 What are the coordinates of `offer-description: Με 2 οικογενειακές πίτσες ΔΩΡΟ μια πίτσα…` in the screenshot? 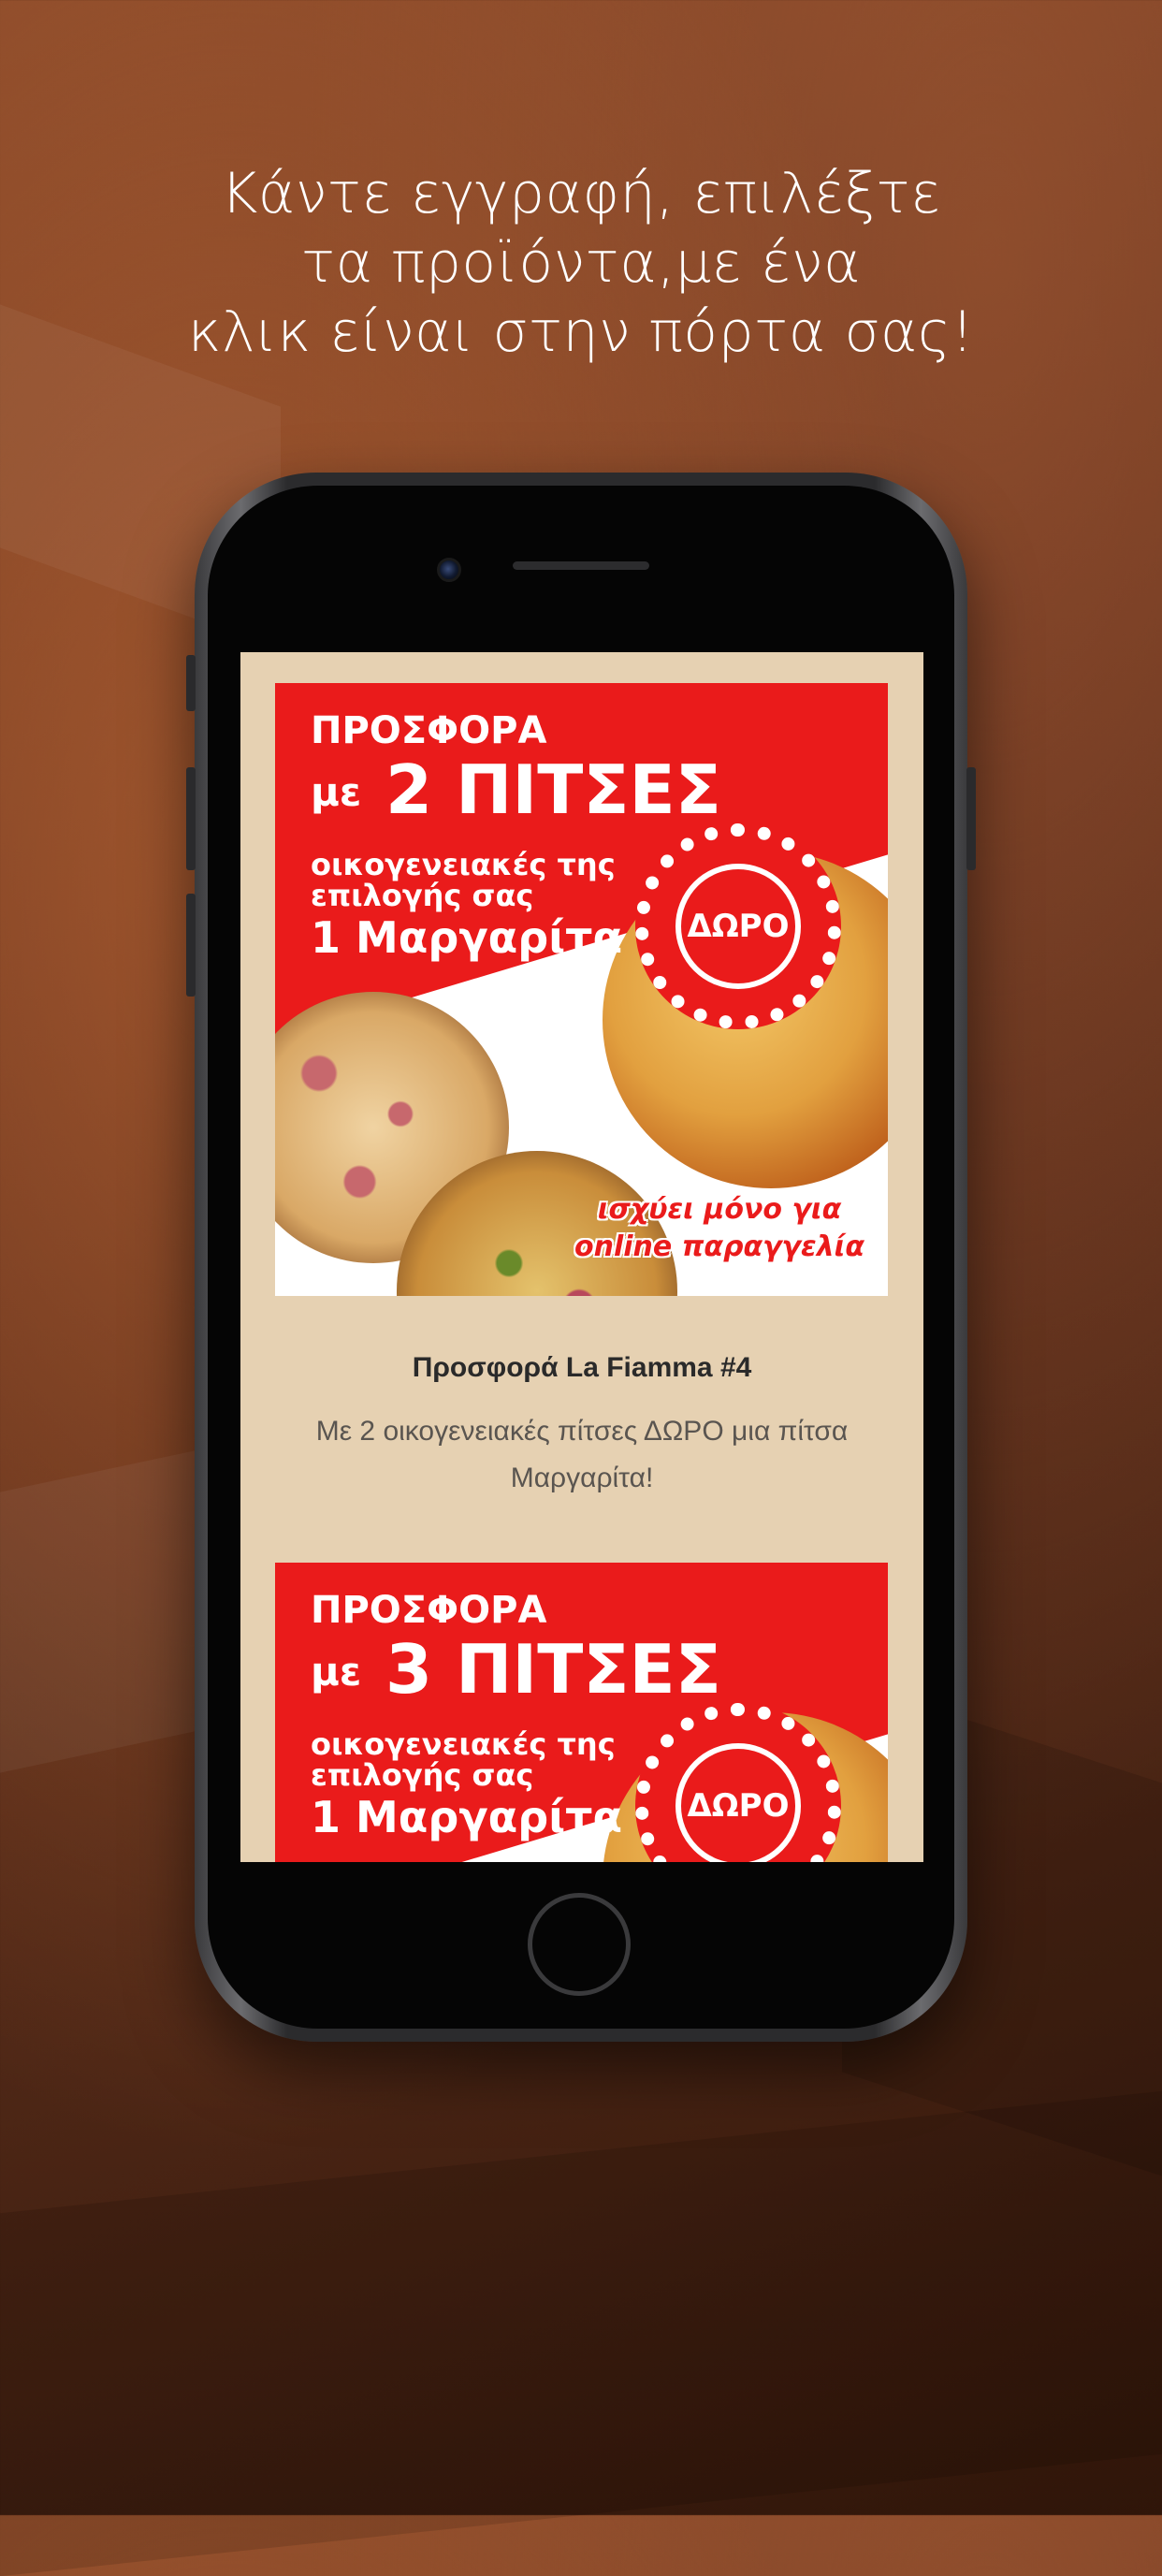 It's located at (582, 1454).